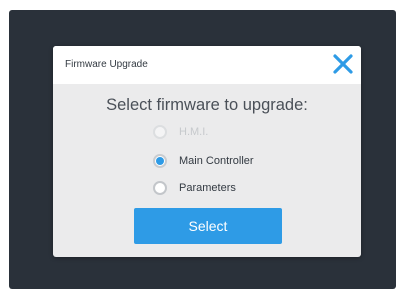  What do you see at coordinates (194, 132) in the screenshot?
I see `option-hmi-label: H.M.I.` at bounding box center [194, 132].